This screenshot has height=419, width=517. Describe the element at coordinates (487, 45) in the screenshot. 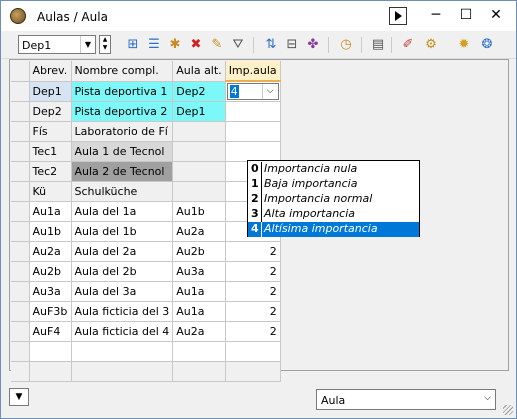

I see `help-icon: ❂` at that location.